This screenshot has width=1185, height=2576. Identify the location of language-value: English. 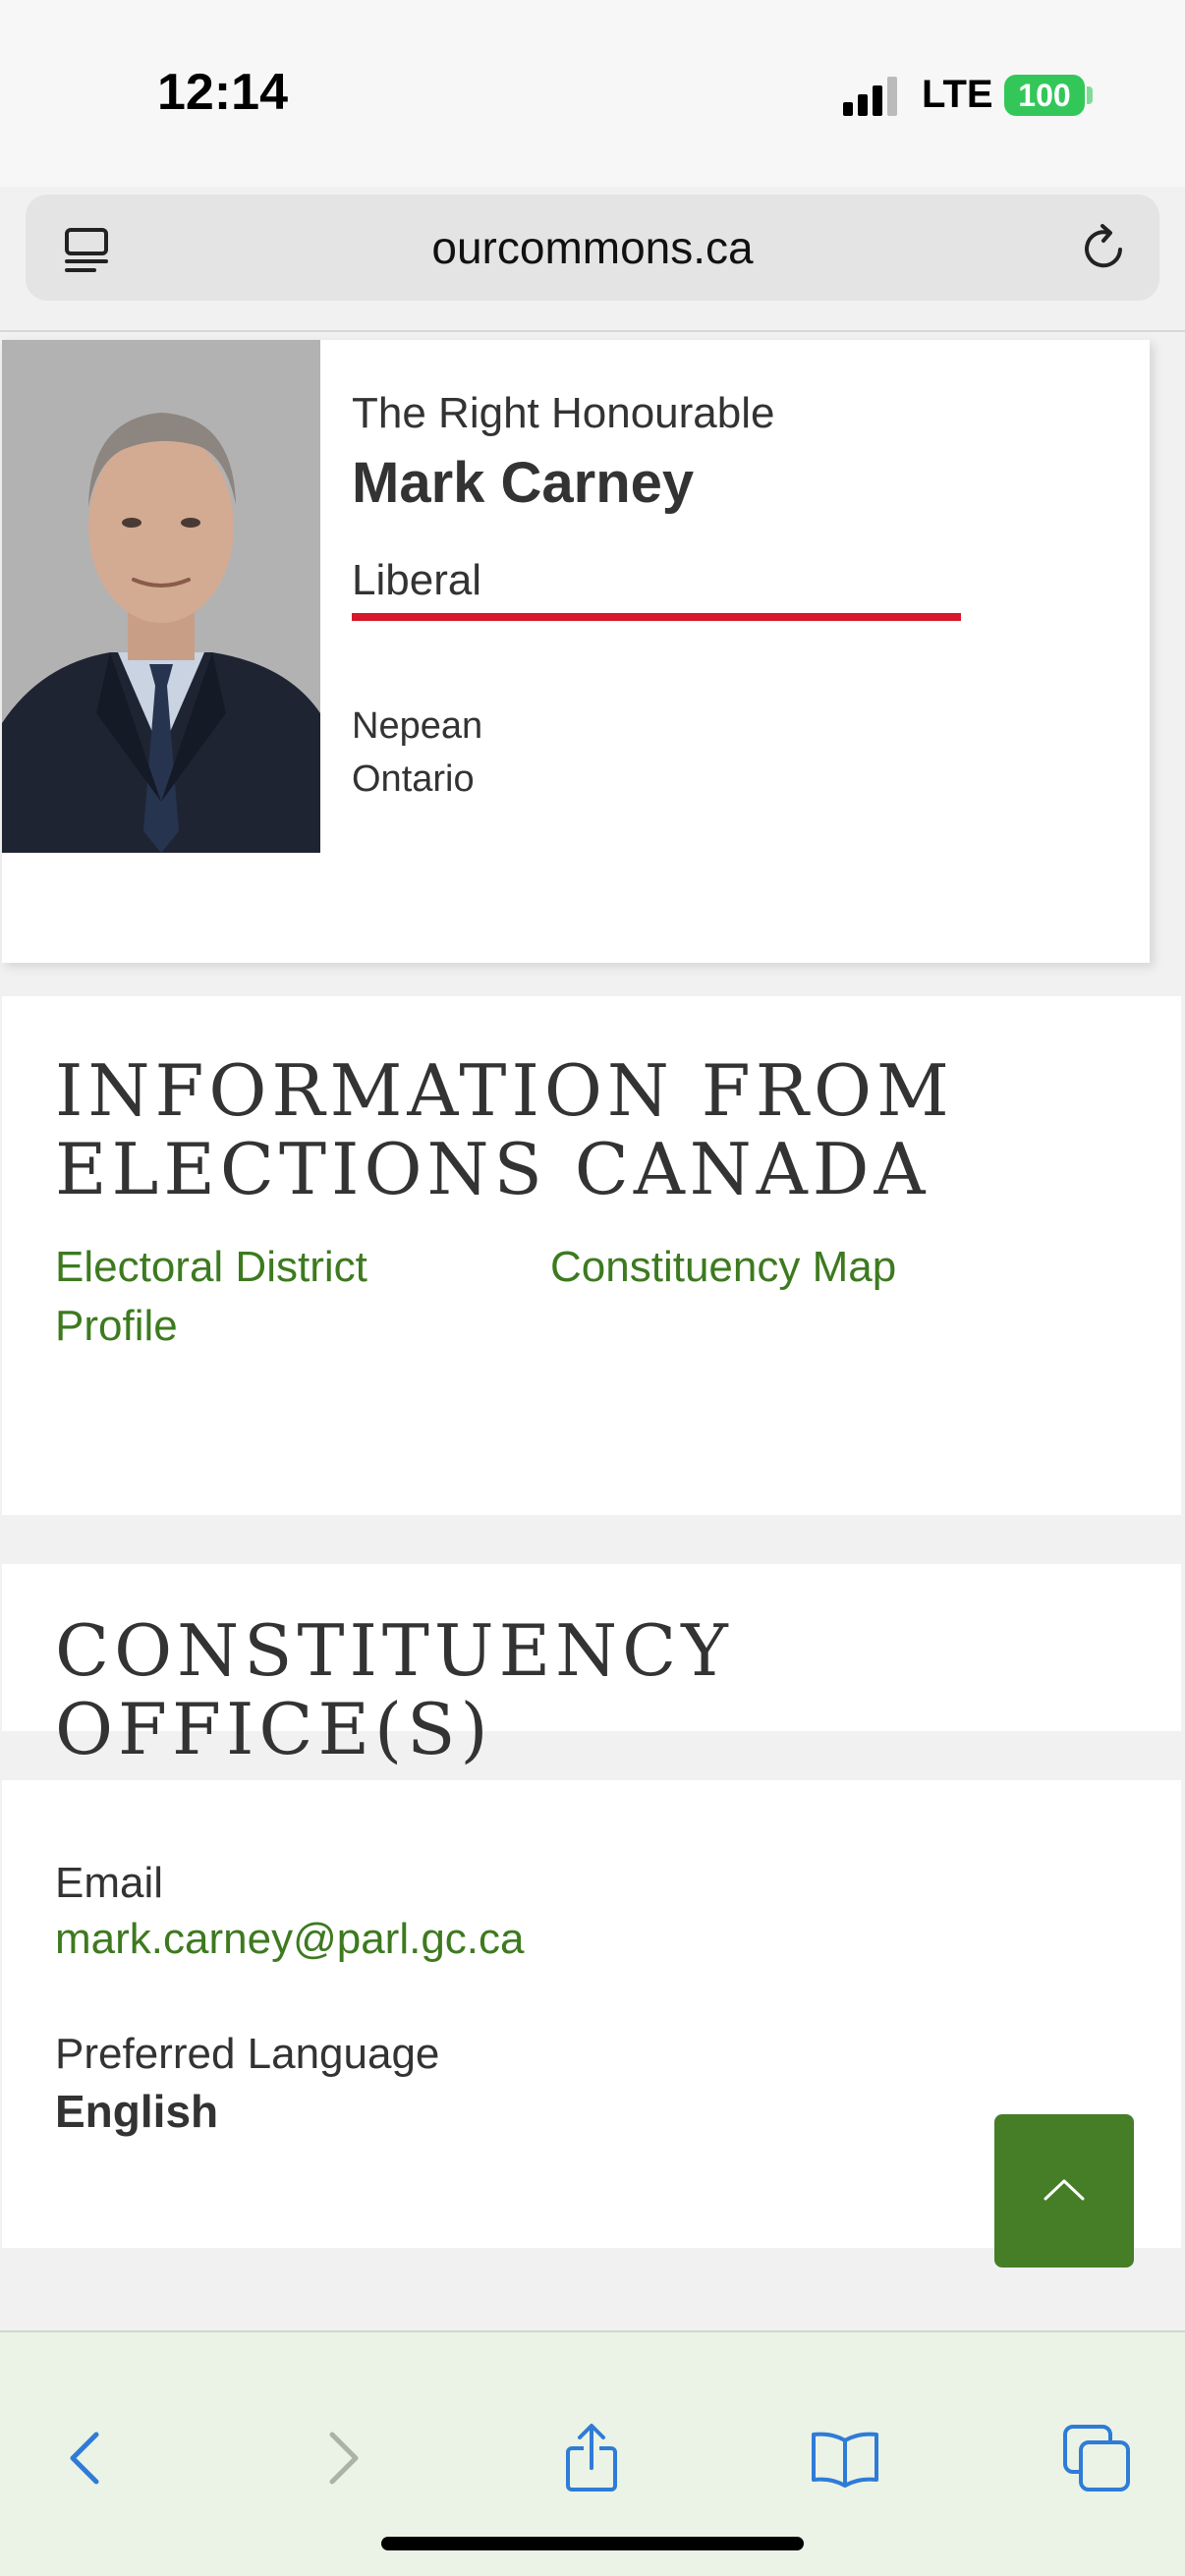
(137, 2111).